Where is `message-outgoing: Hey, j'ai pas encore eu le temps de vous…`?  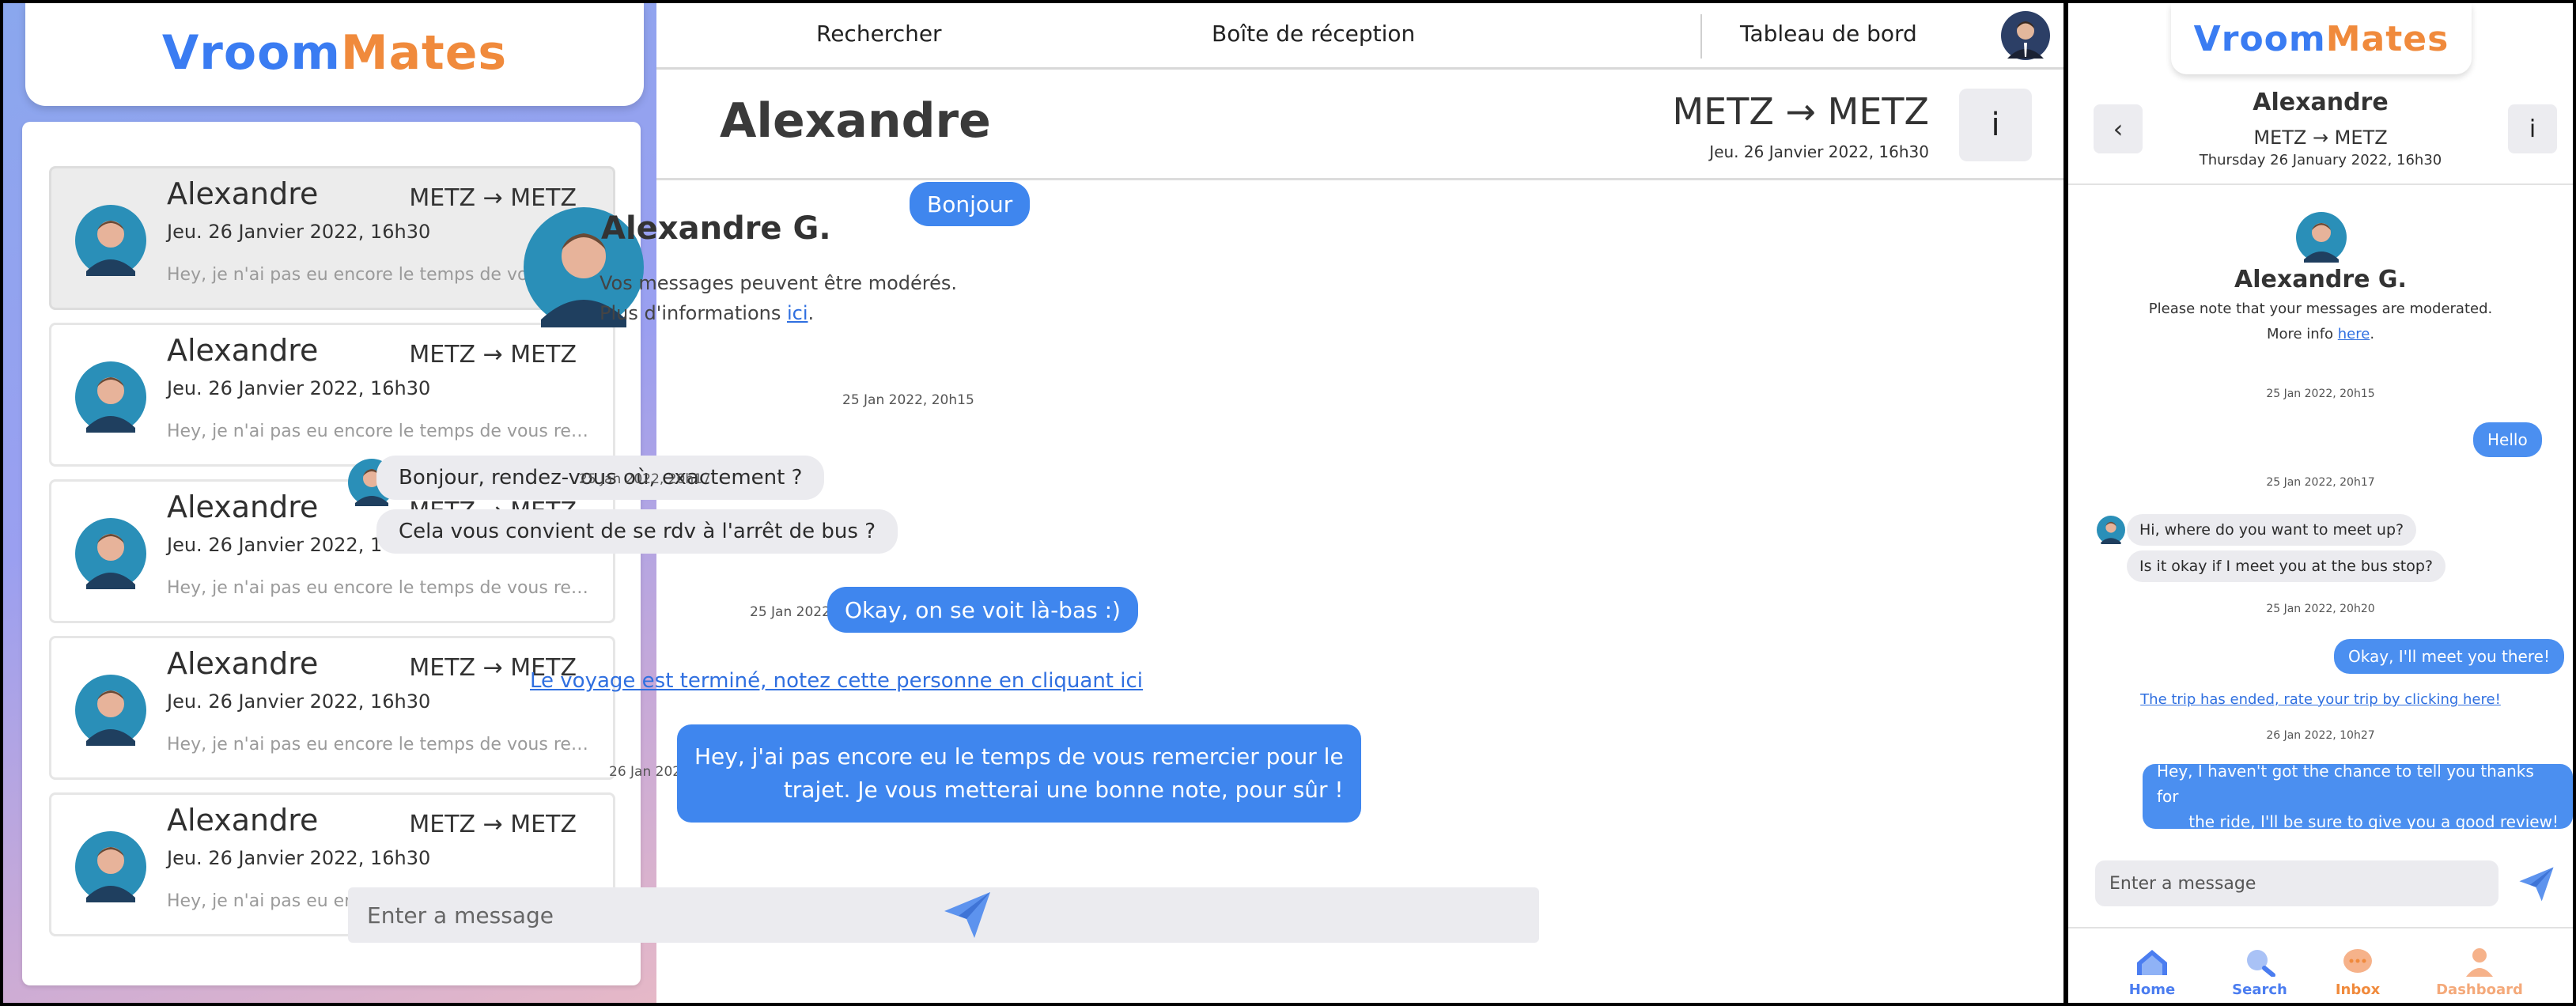
message-outgoing: Hey, j'ai pas encore eu le temps de vous… is located at coordinates (1019, 773).